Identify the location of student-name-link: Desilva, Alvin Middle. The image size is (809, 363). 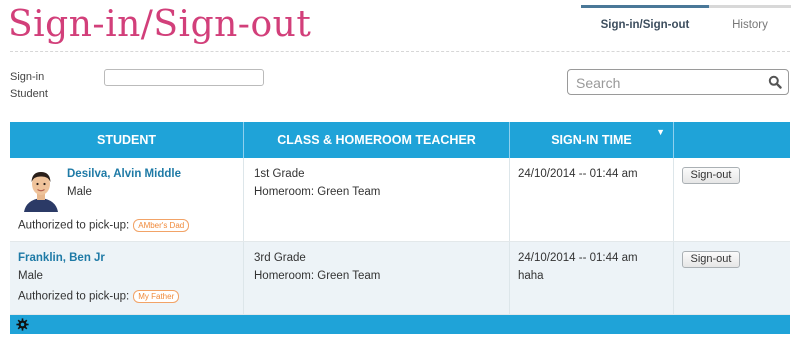
(124, 174).